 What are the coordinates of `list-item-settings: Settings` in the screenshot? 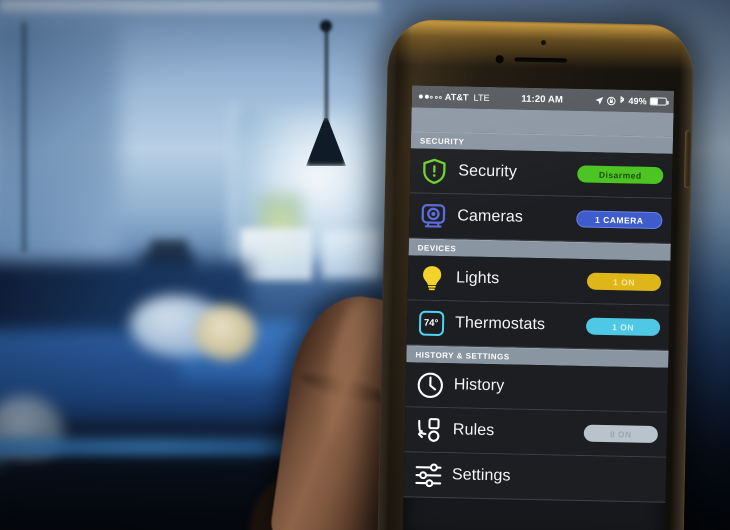 It's located at (535, 477).